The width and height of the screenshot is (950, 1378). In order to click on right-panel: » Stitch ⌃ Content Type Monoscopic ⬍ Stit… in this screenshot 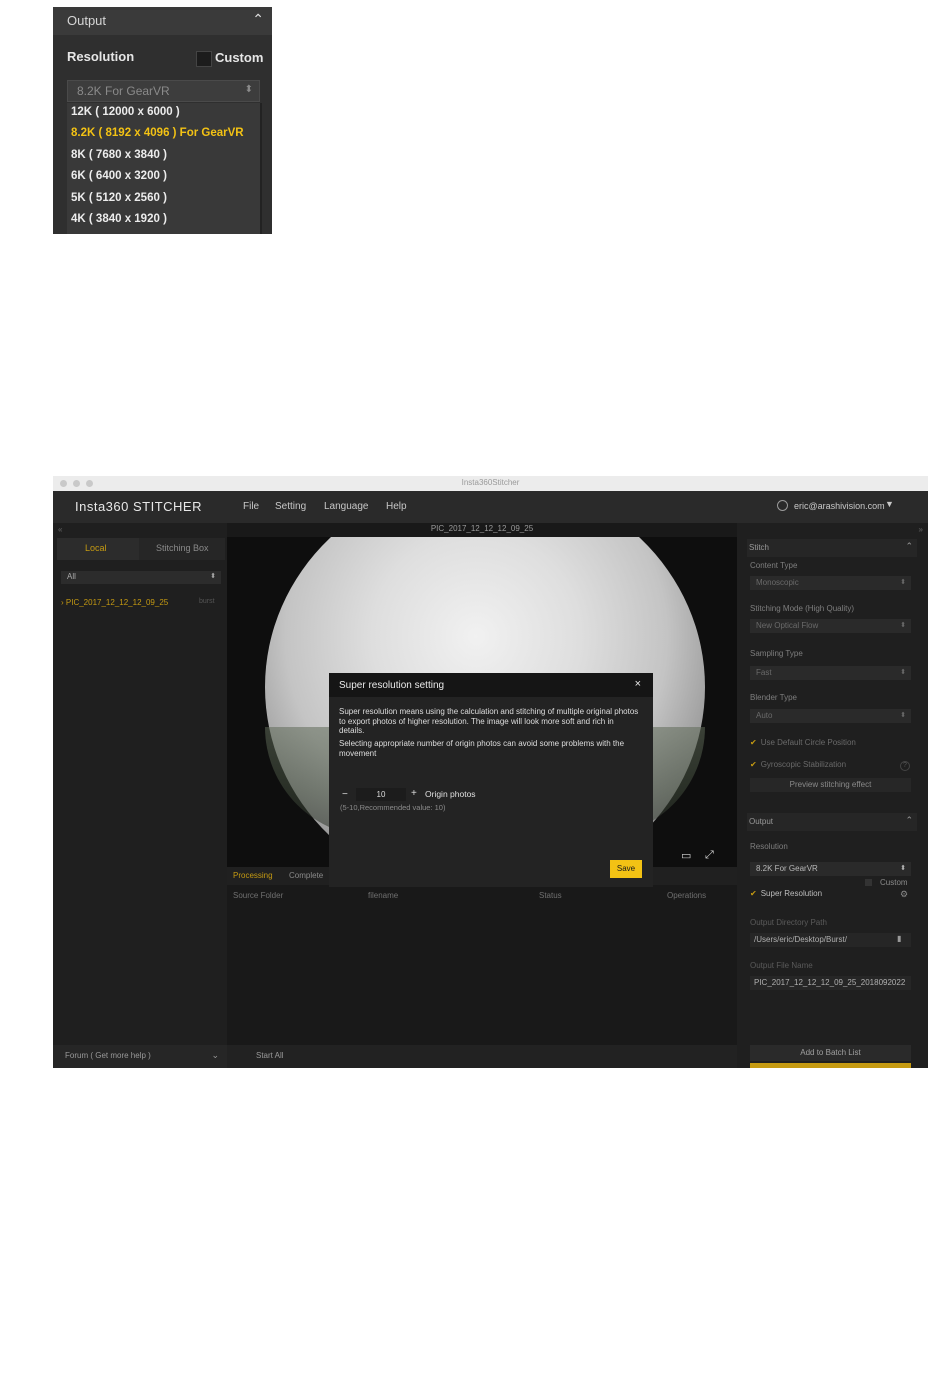, I will do `click(832, 795)`.